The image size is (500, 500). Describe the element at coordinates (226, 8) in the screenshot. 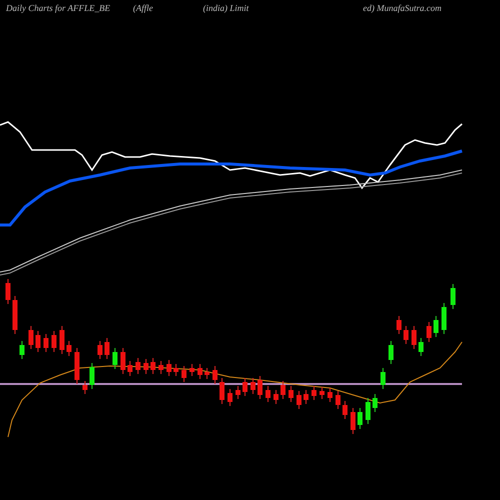

I see `chart-caption: (india) Limit` at that location.